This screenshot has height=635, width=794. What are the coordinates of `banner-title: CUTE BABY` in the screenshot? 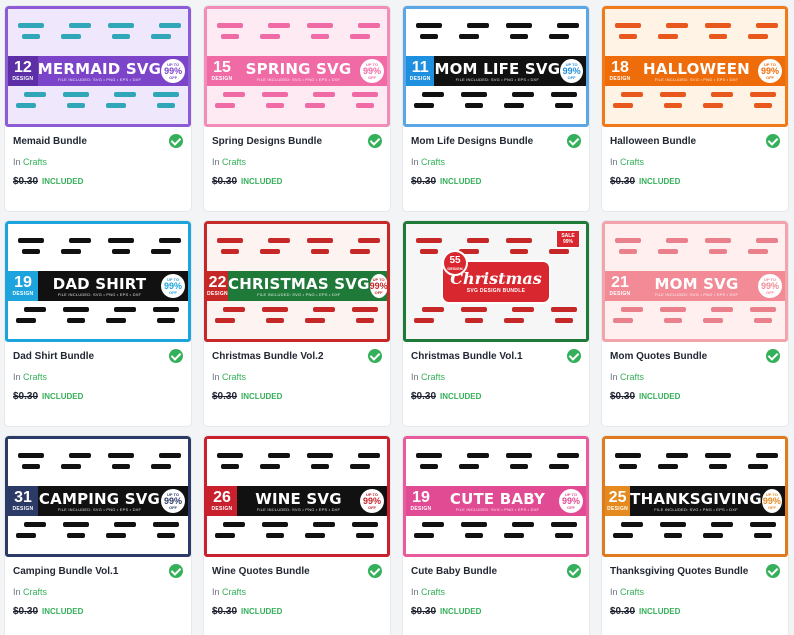 It's located at (497, 498).